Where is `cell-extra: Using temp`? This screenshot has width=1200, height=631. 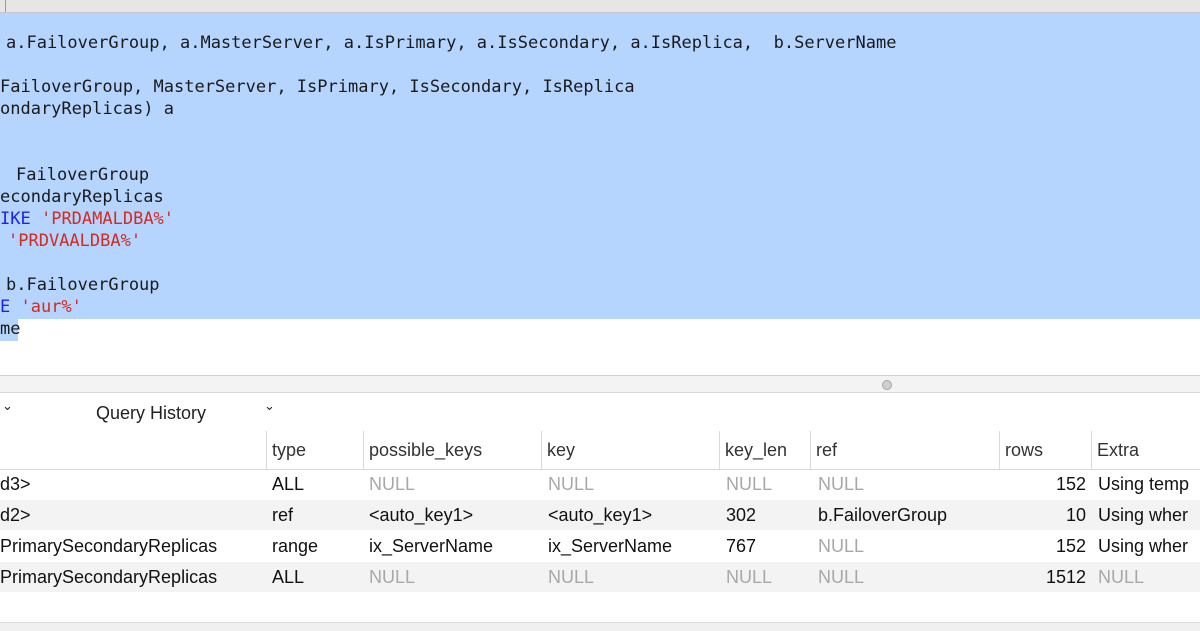 cell-extra: Using temp is located at coordinates (1144, 484).